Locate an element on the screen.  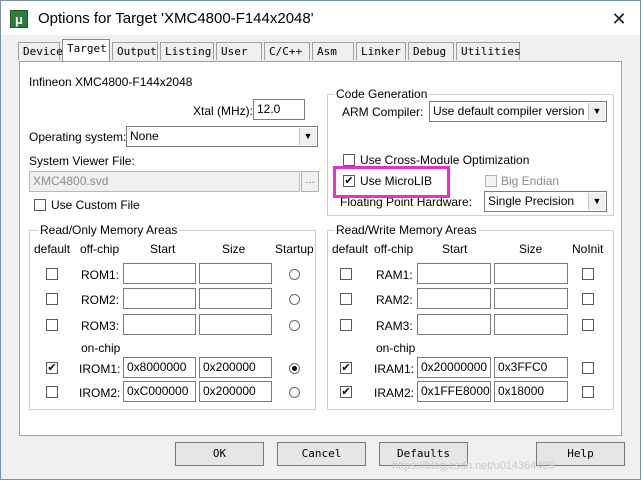
tab-linker: Linker is located at coordinates (381, 51).